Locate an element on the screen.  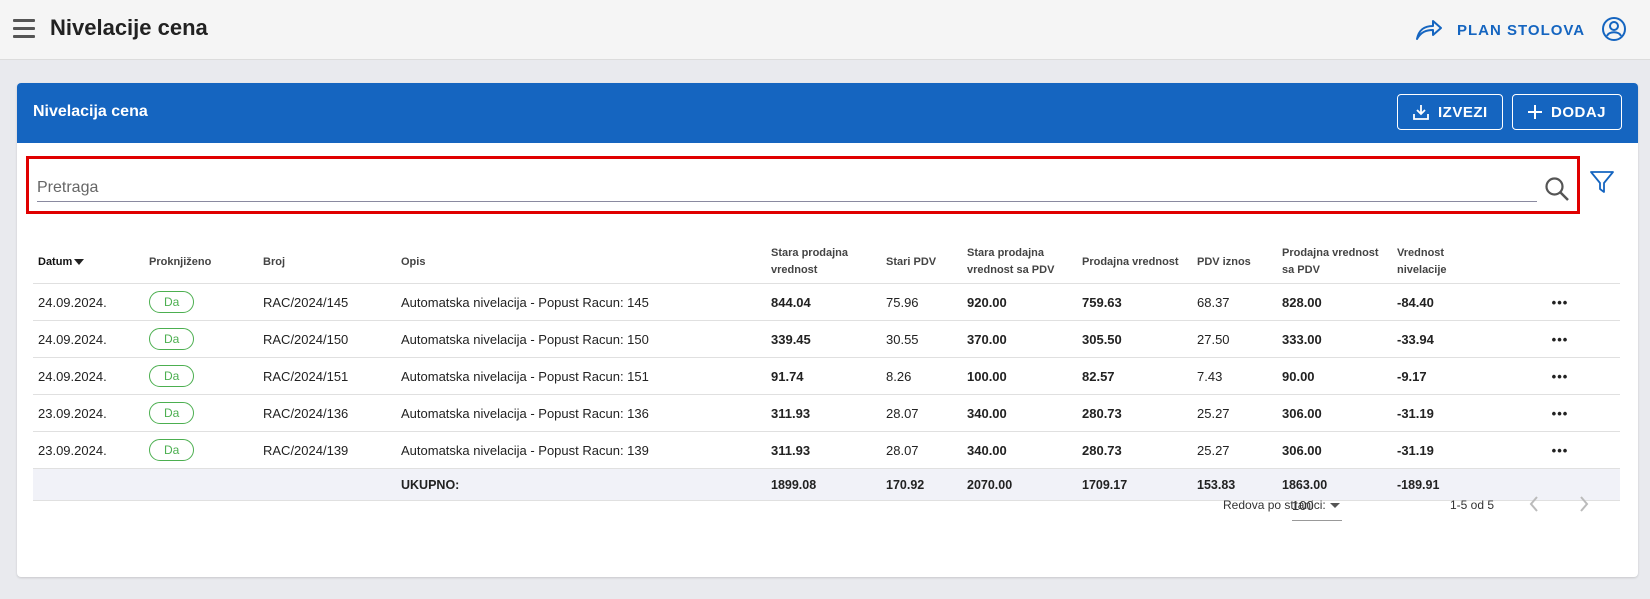
top-bar: Nivelacije cena PLAN STOLOVA is located at coordinates (825, 30).